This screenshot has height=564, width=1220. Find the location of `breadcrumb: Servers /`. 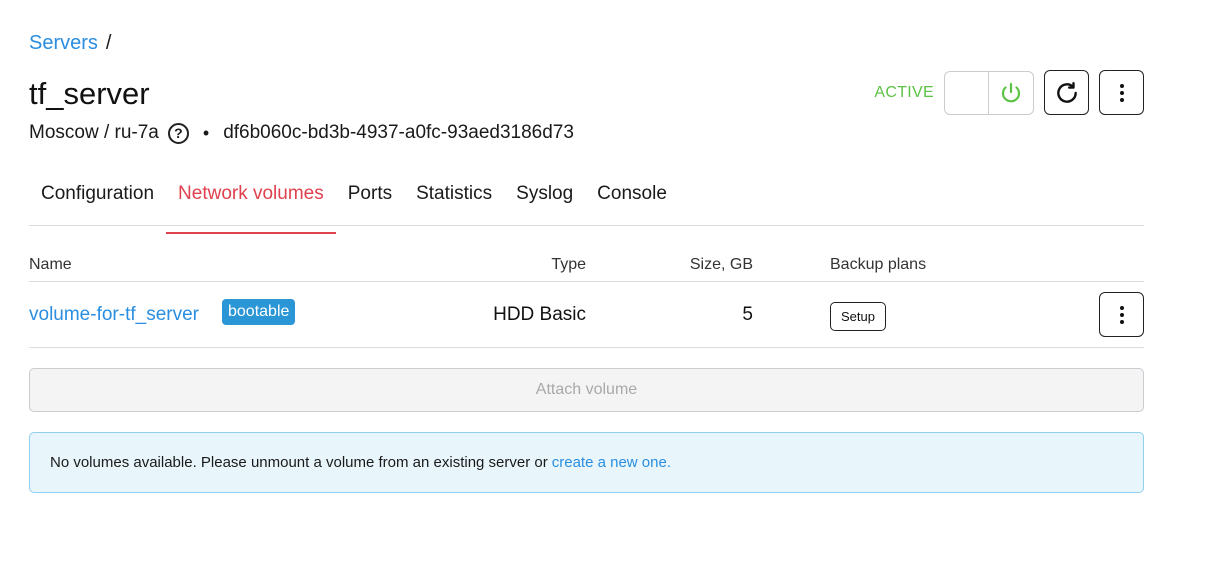

breadcrumb: Servers / is located at coordinates (70, 43).